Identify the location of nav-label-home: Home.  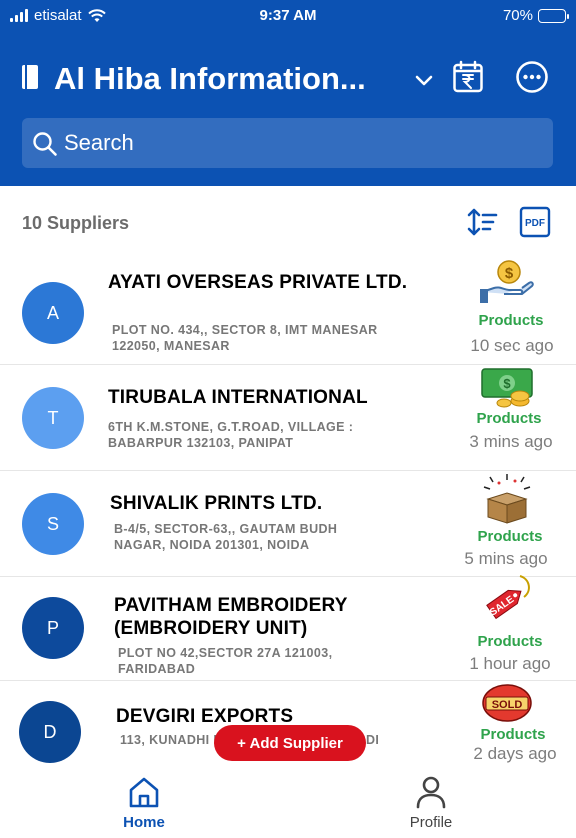
(144, 822).